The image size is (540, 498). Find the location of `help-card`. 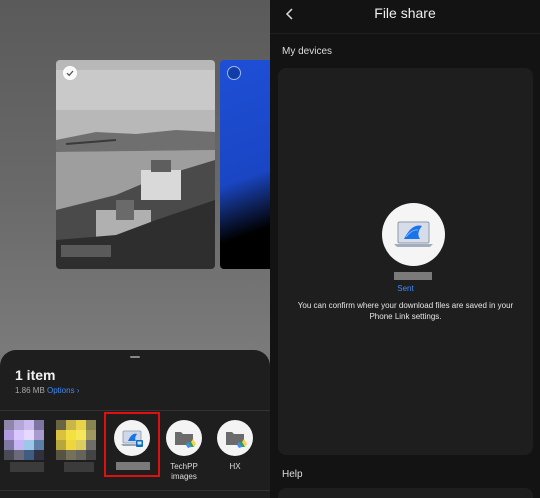

help-card is located at coordinates (405, 493).